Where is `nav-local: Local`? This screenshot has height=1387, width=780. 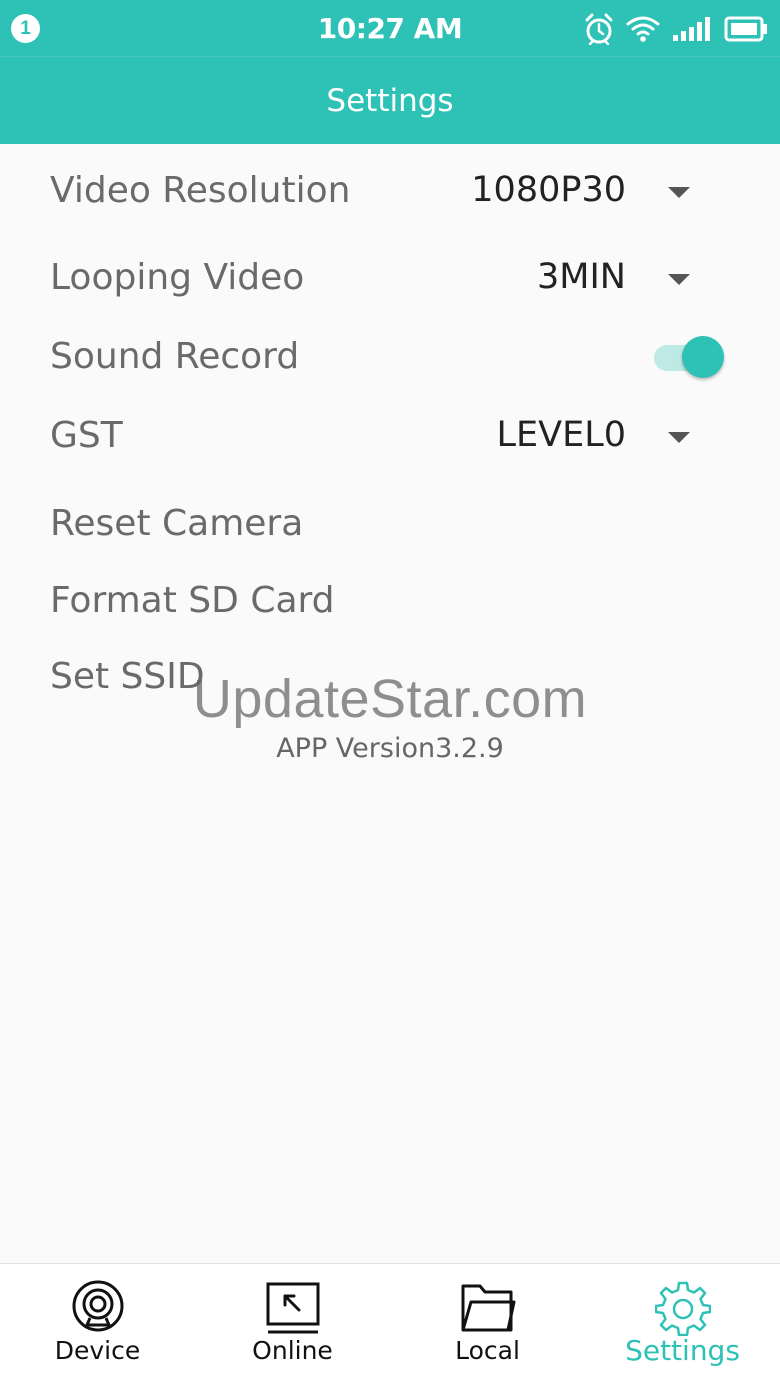 nav-local: Local is located at coordinates (487, 1325).